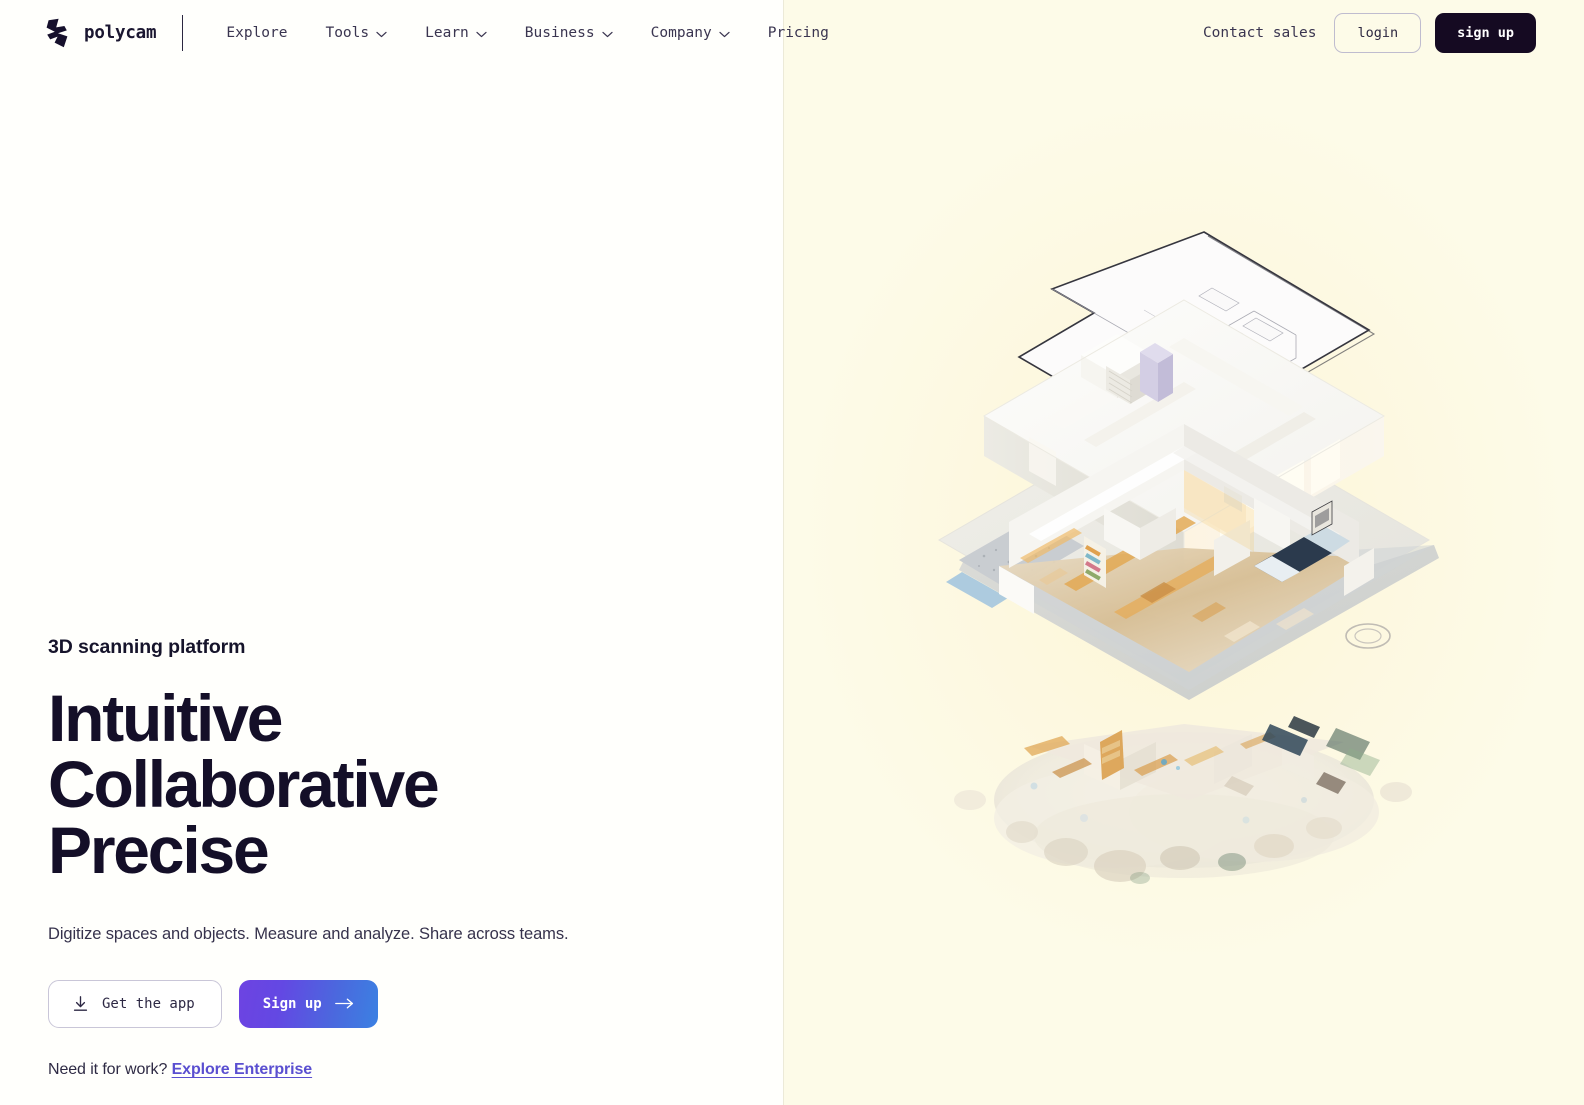 The height and width of the screenshot is (1105, 1584). What do you see at coordinates (447, 33) in the screenshot?
I see `nav-item-label: Learn` at bounding box center [447, 33].